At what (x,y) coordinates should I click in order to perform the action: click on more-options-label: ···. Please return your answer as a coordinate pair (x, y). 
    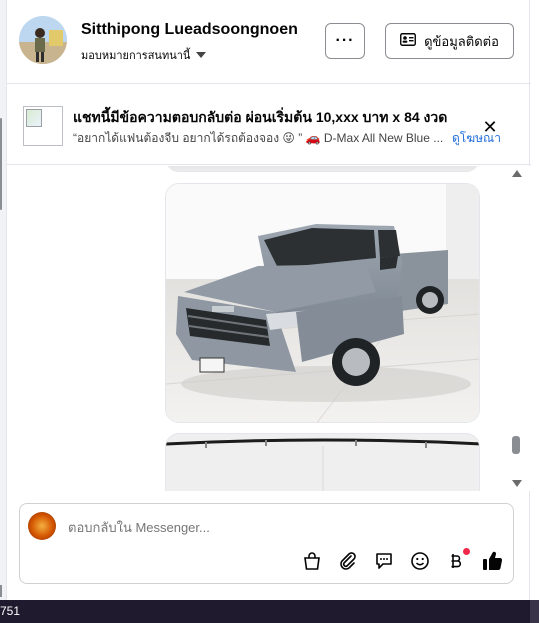
    Looking at the image, I should click on (345, 40).